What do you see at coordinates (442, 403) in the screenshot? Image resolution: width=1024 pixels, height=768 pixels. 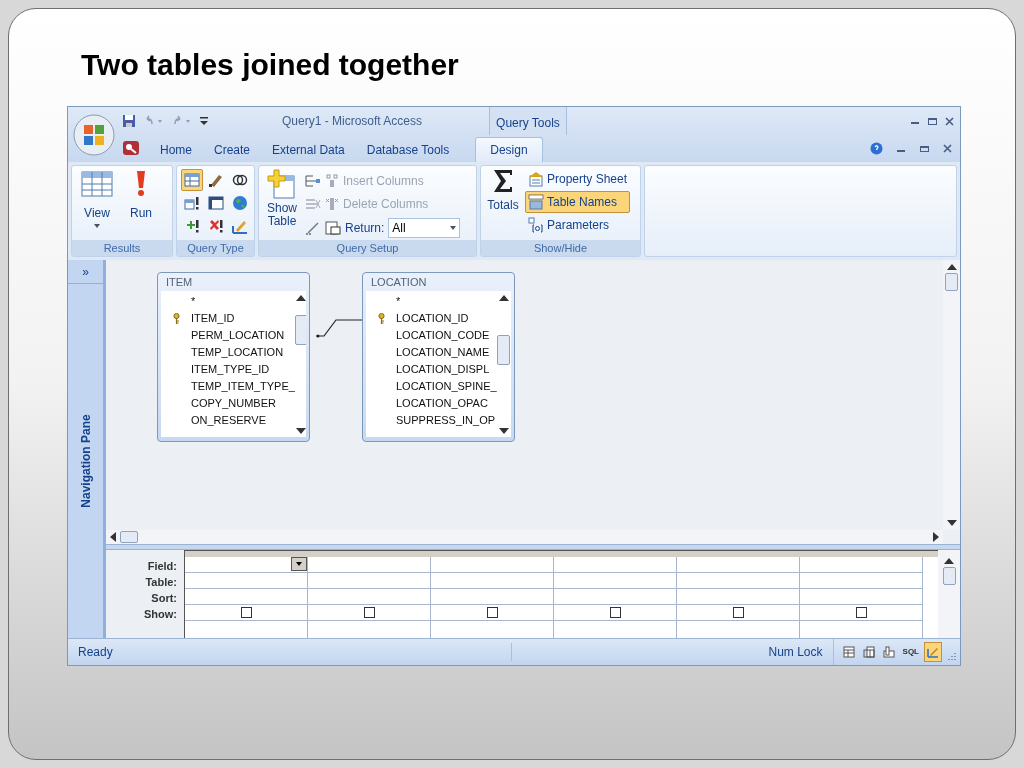 I see `field-name: LOCATION_OPAC` at bounding box center [442, 403].